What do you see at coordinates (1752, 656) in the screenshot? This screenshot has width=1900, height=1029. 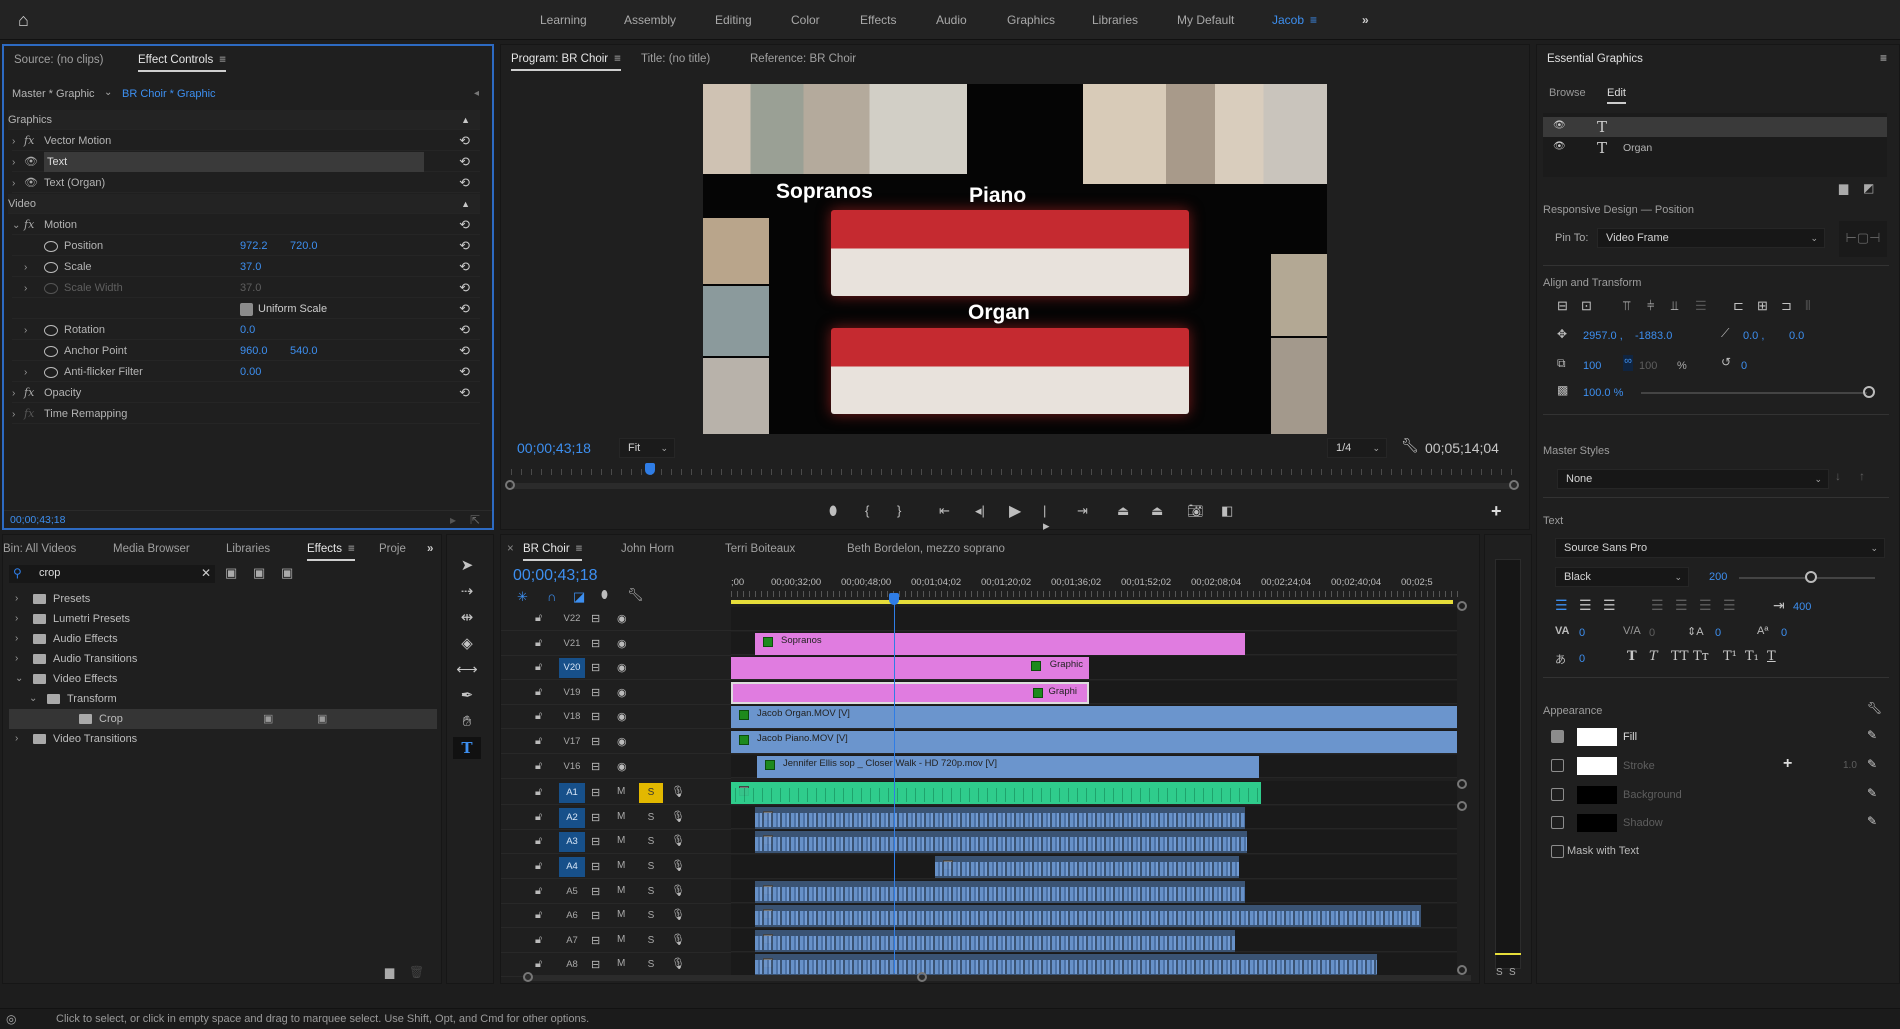 I see `subscript-icon: T₁` at bounding box center [1752, 656].